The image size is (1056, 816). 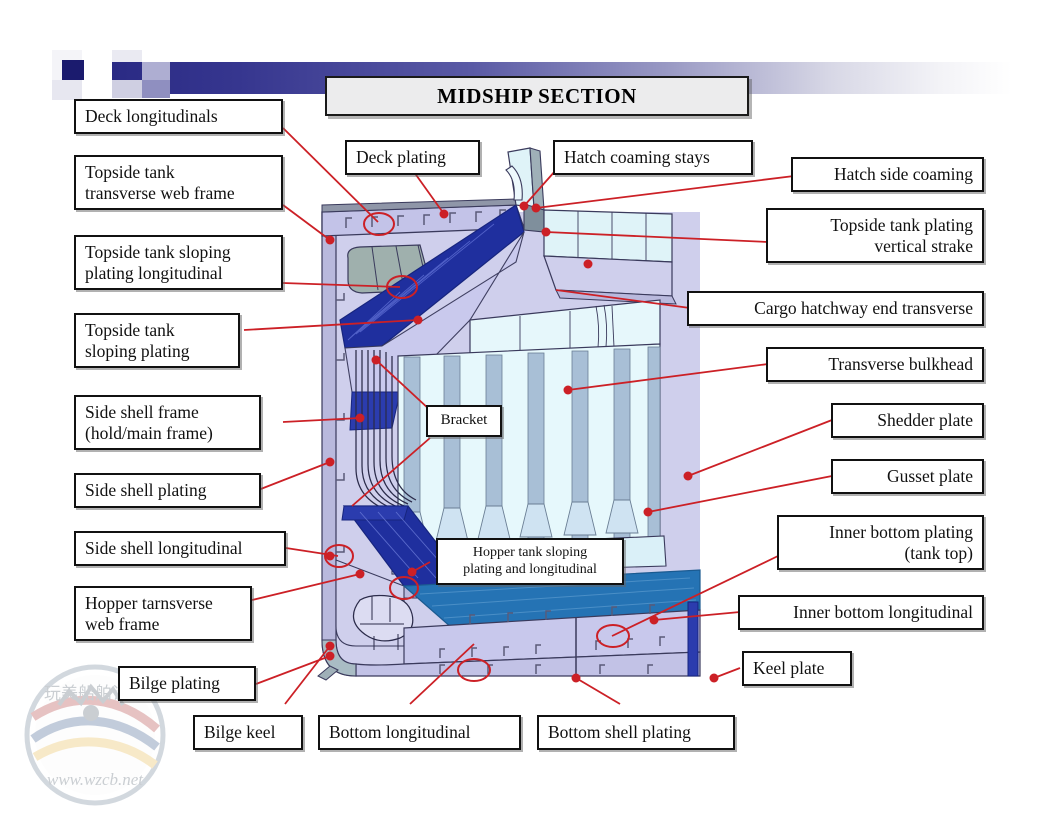 I want to click on label-deck-longitudinals: Deck longitudinals, so click(x=178, y=116).